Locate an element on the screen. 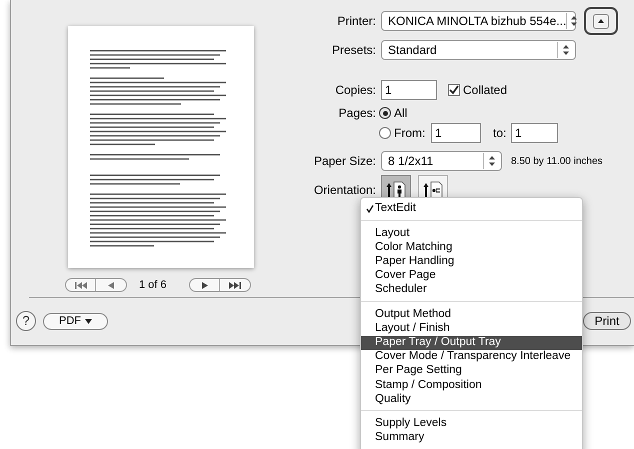  up-triangle-icon is located at coordinates (601, 21).